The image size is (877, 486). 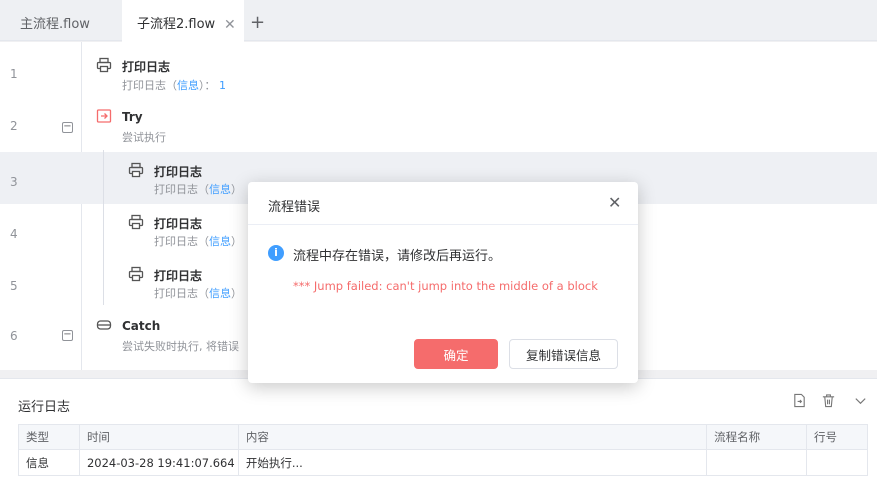 What do you see at coordinates (276, 253) in the screenshot?
I see `info-icon: i` at bounding box center [276, 253].